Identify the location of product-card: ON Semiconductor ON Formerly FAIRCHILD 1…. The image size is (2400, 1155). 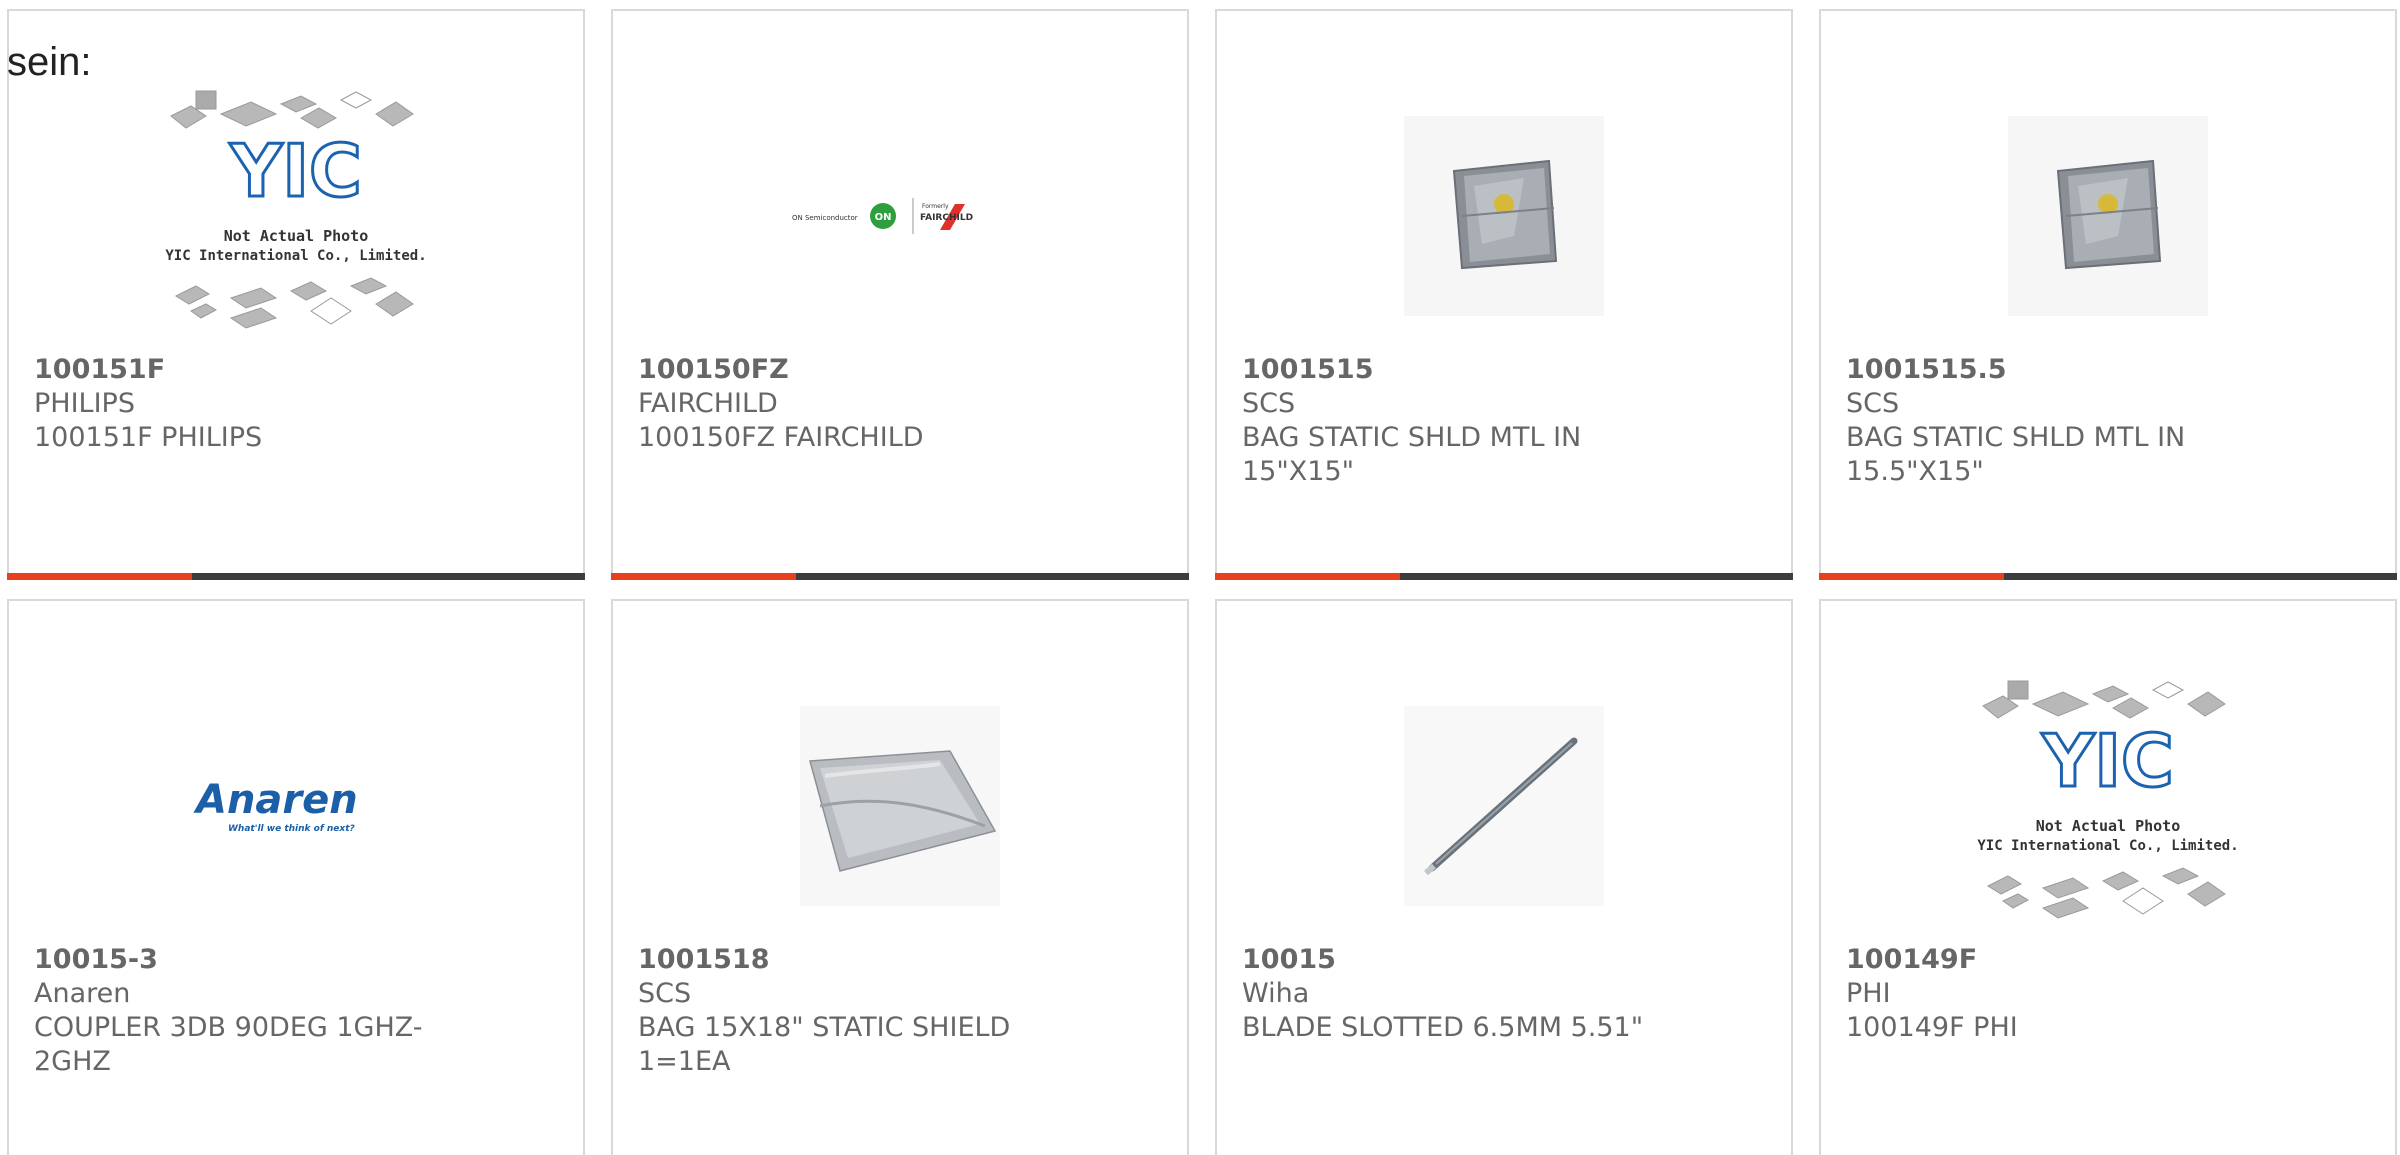
(900, 294).